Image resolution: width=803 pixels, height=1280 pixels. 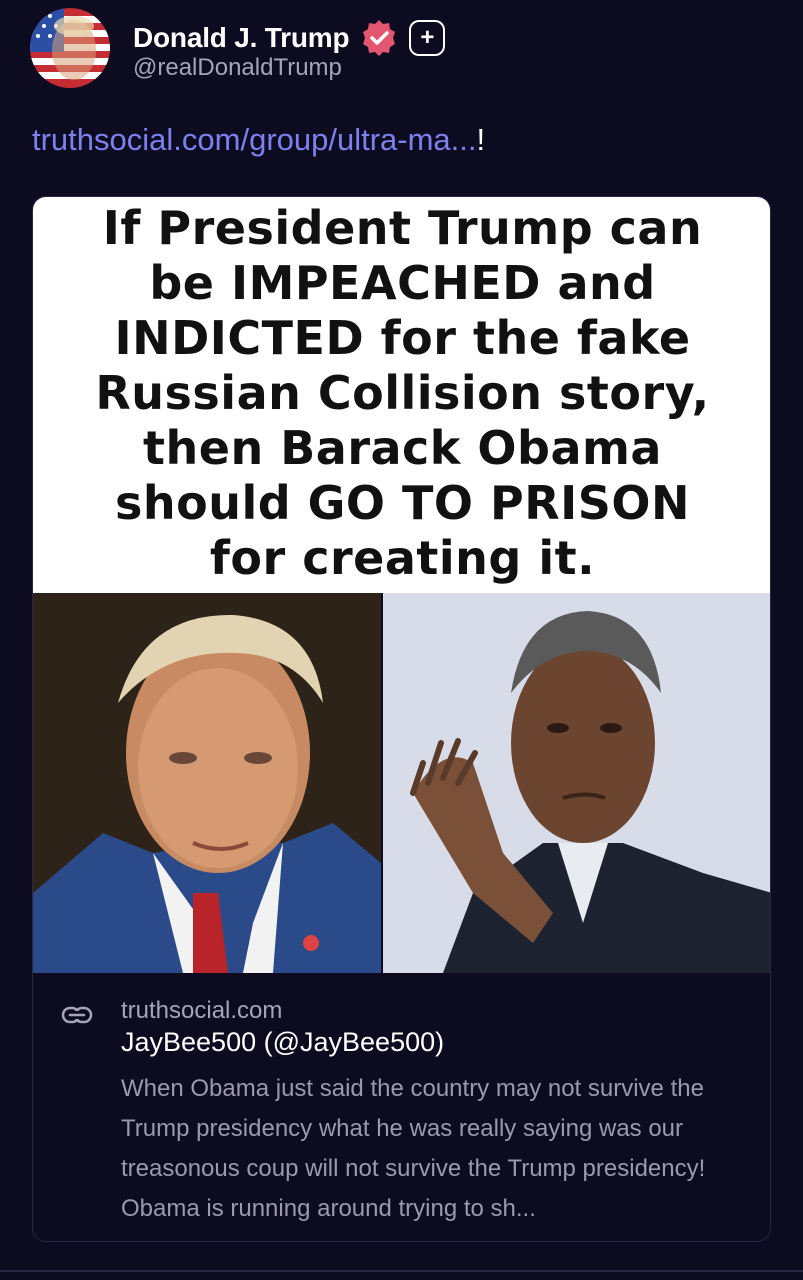 What do you see at coordinates (402, 228) in the screenshot?
I see `meme-line: If President Trump can` at bounding box center [402, 228].